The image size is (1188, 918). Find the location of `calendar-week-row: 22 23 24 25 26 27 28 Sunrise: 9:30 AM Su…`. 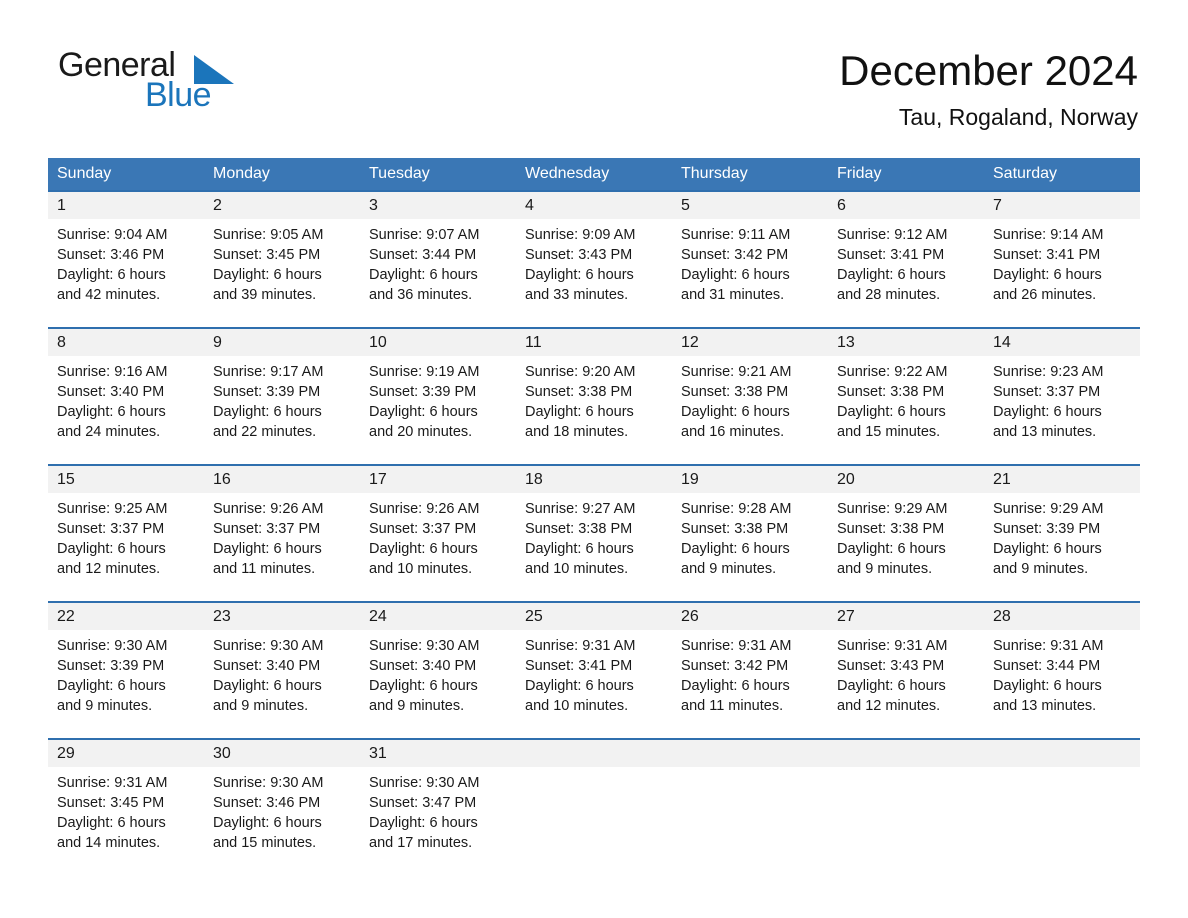

calendar-week-row: 22 23 24 25 26 27 28 Sunrise: 9:30 AM Su… is located at coordinates (594, 669).